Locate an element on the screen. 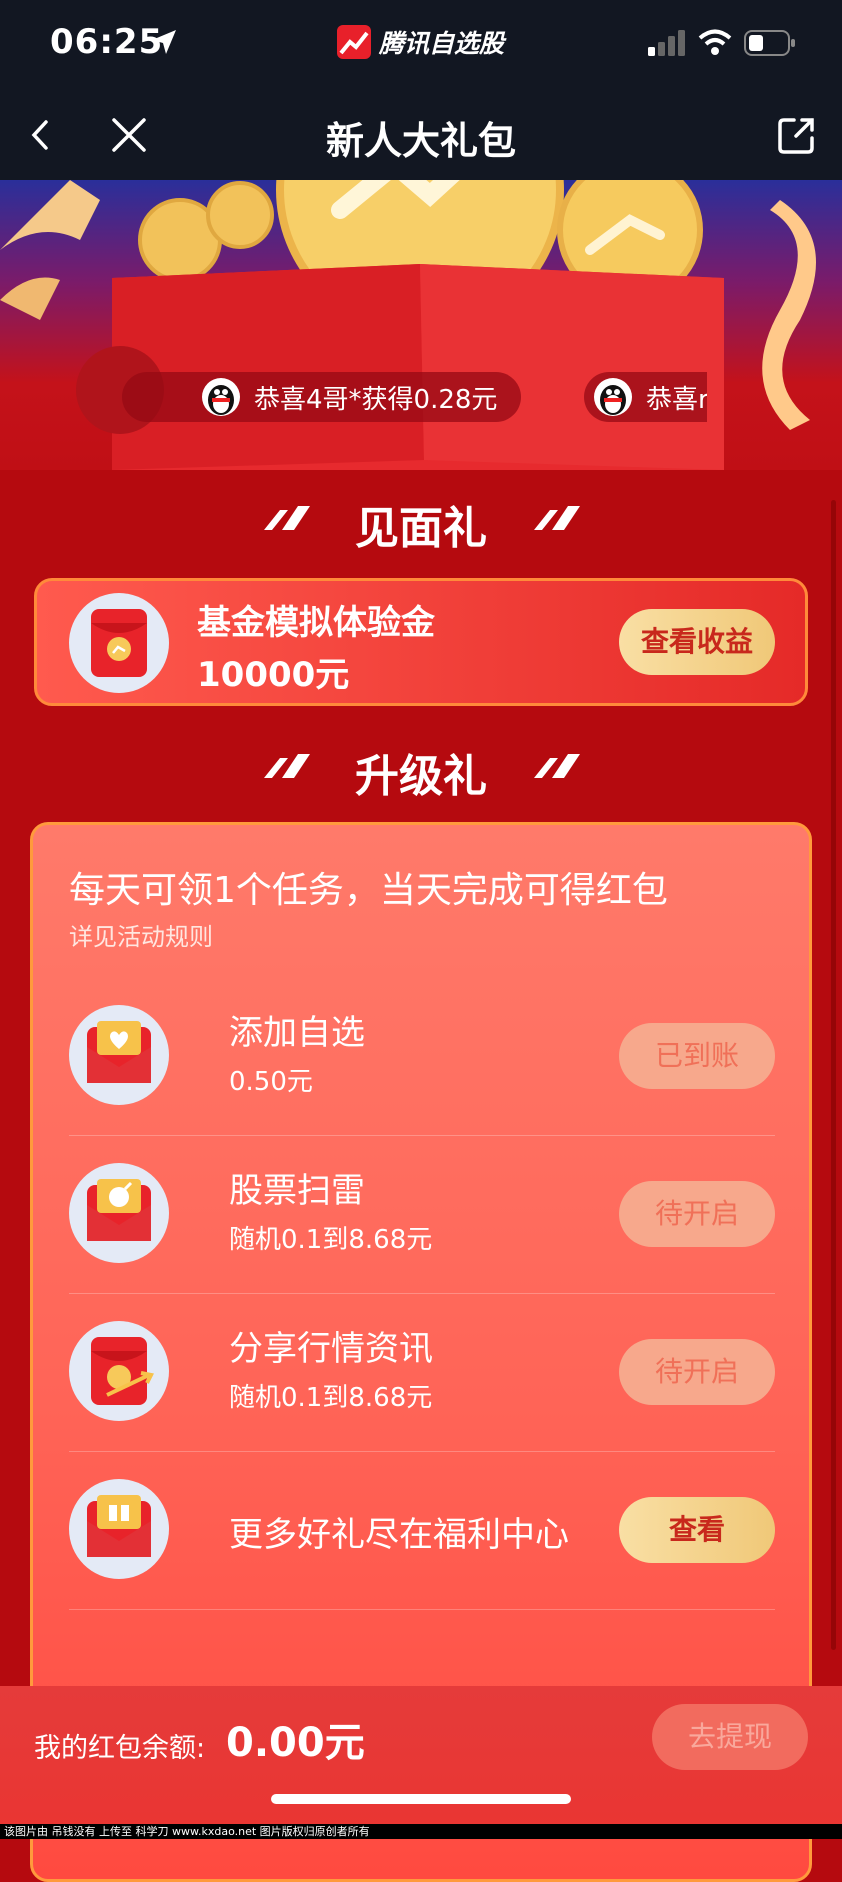 The width and height of the screenshot is (842, 1882). task-headline: 每天可领1个任务，当天完成可得红包 is located at coordinates (368, 890).